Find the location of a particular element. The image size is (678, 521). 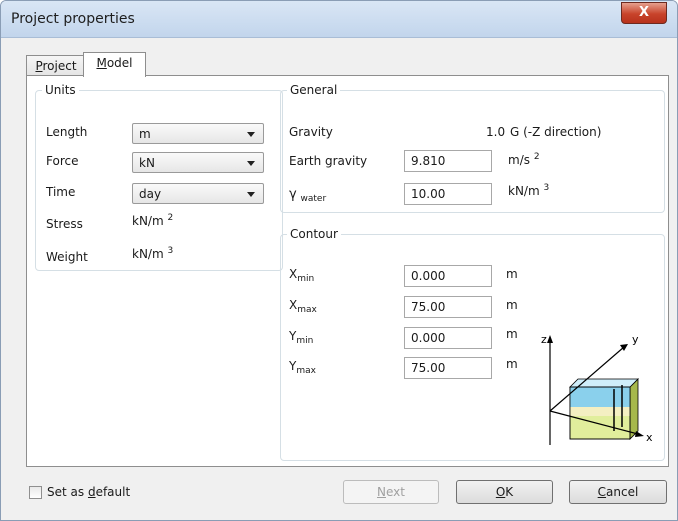

close-icon: X is located at coordinates (644, 12).